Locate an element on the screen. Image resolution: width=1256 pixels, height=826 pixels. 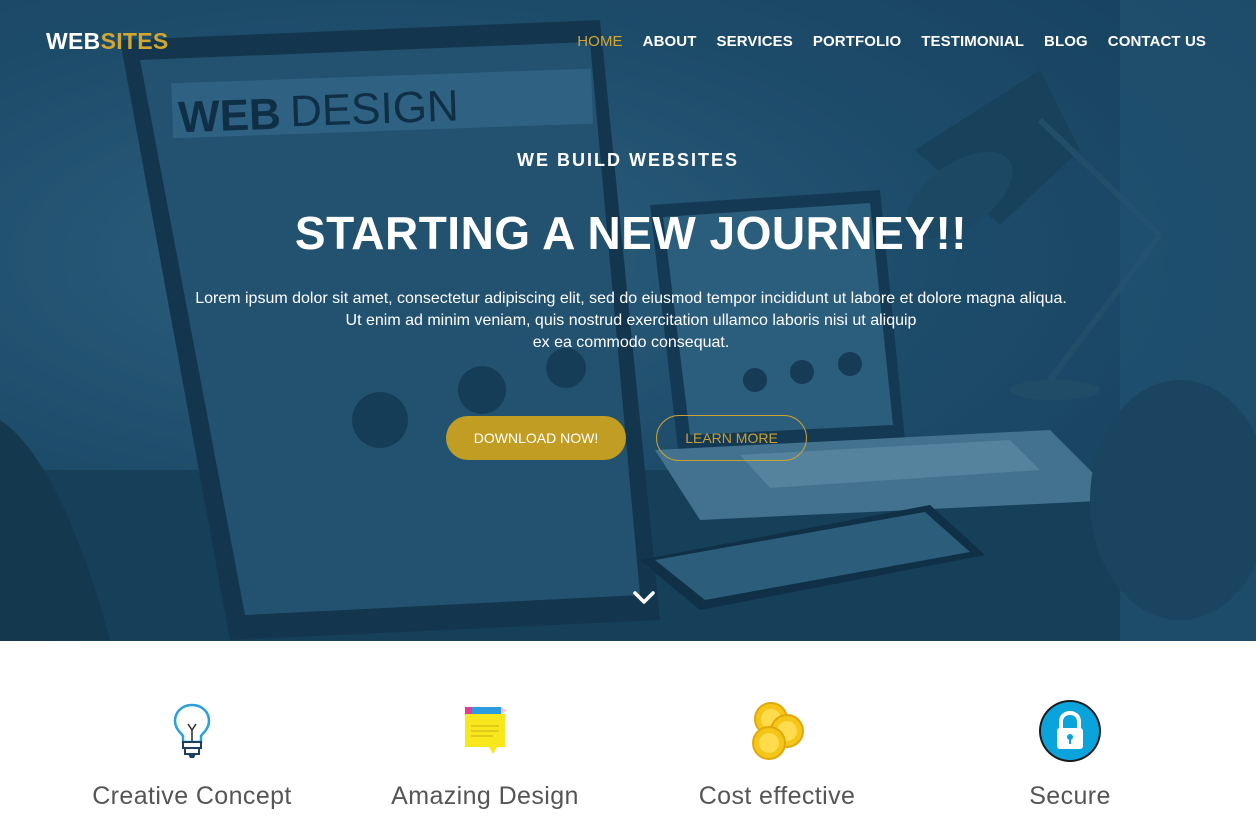
feature-title: Creative Concept is located at coordinates (192, 796).